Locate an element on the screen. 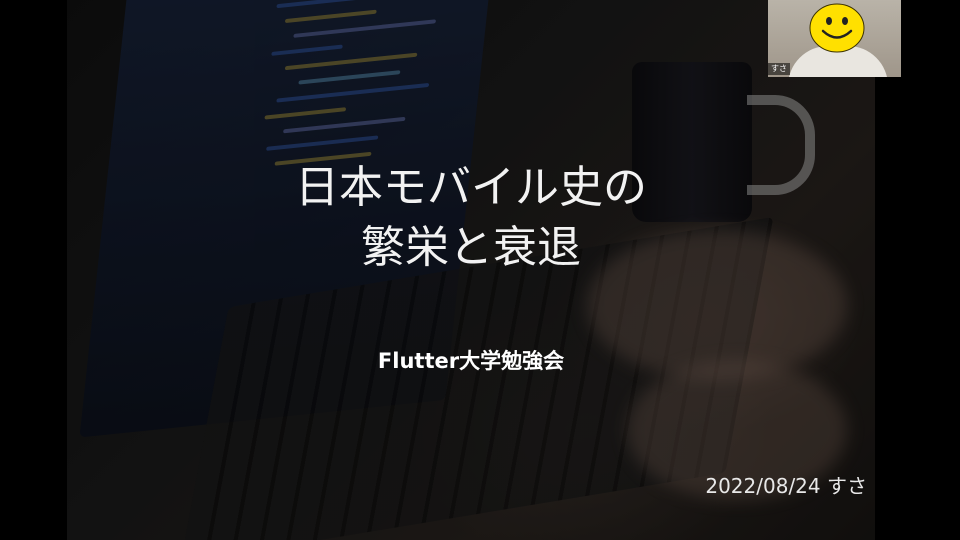  smiley-face-icon is located at coordinates (837, 28).